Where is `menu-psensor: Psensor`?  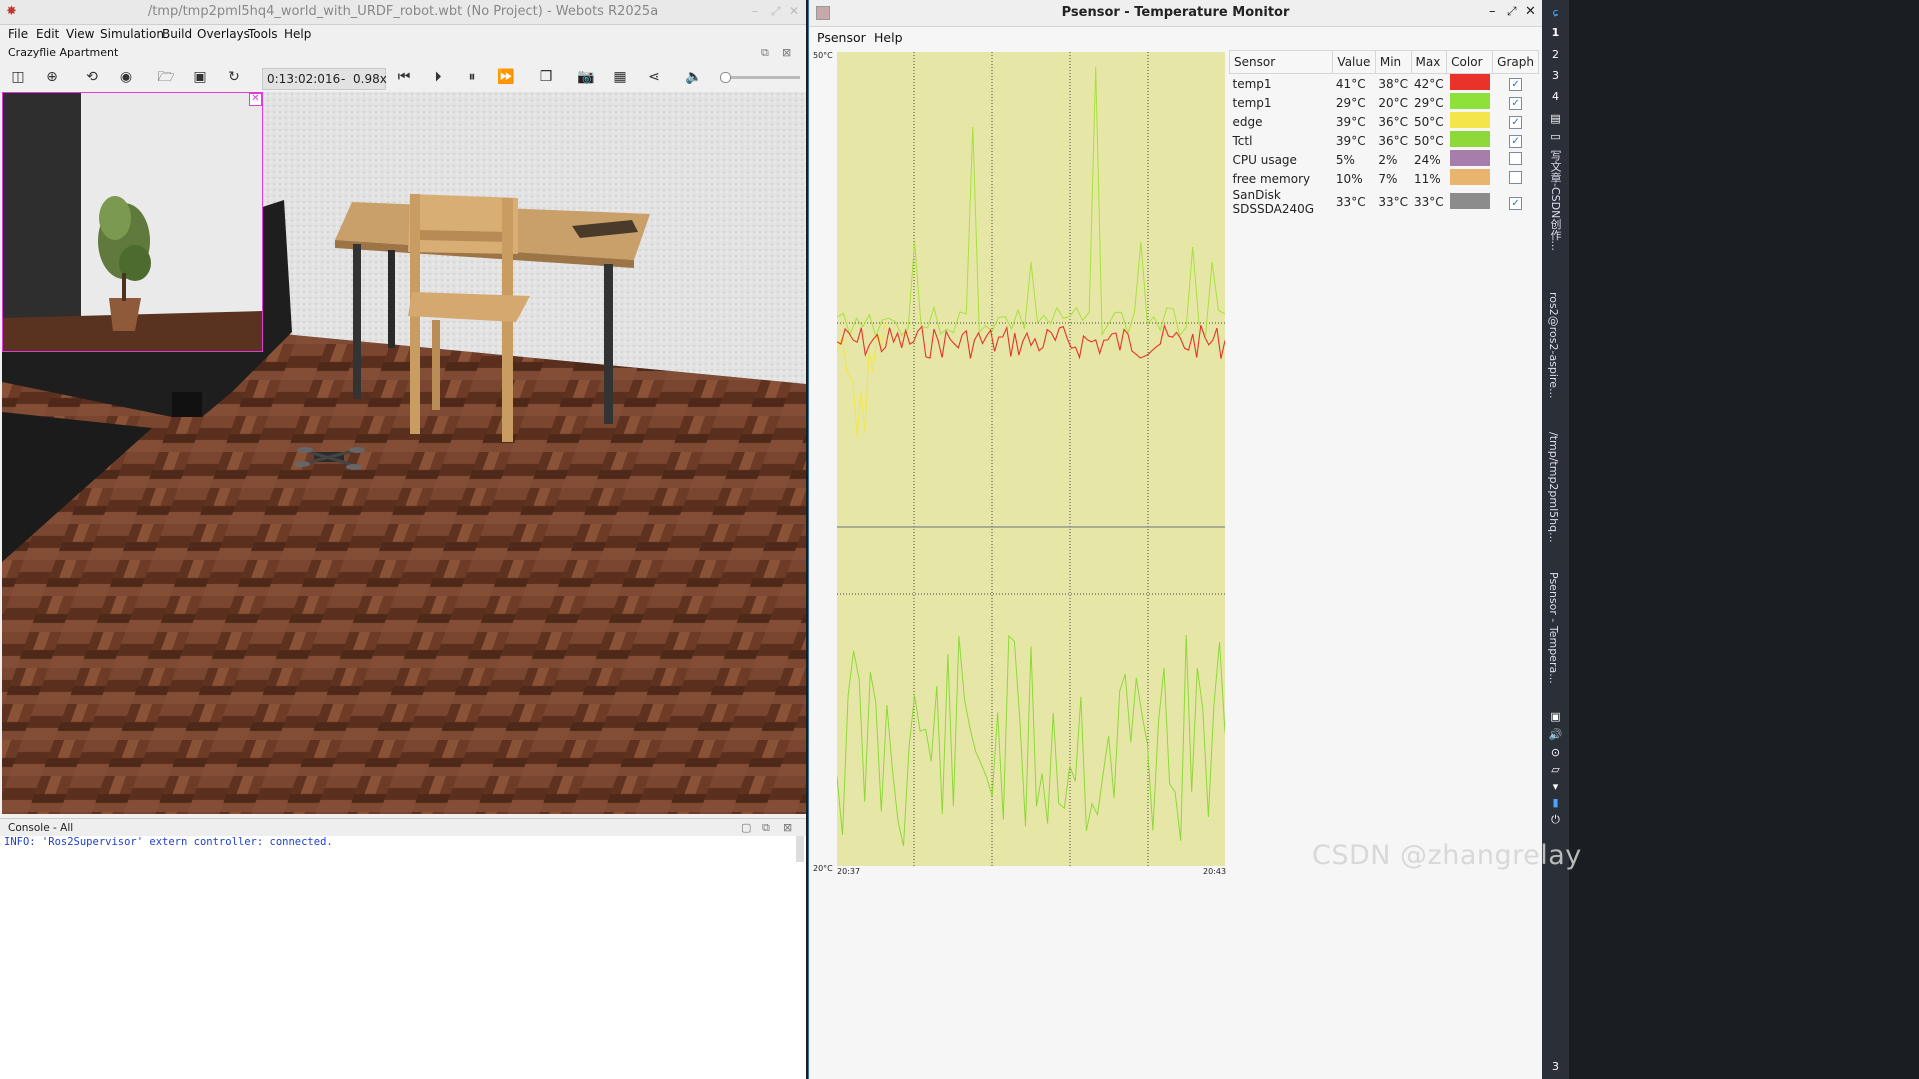 menu-psensor: Psensor is located at coordinates (841, 37).